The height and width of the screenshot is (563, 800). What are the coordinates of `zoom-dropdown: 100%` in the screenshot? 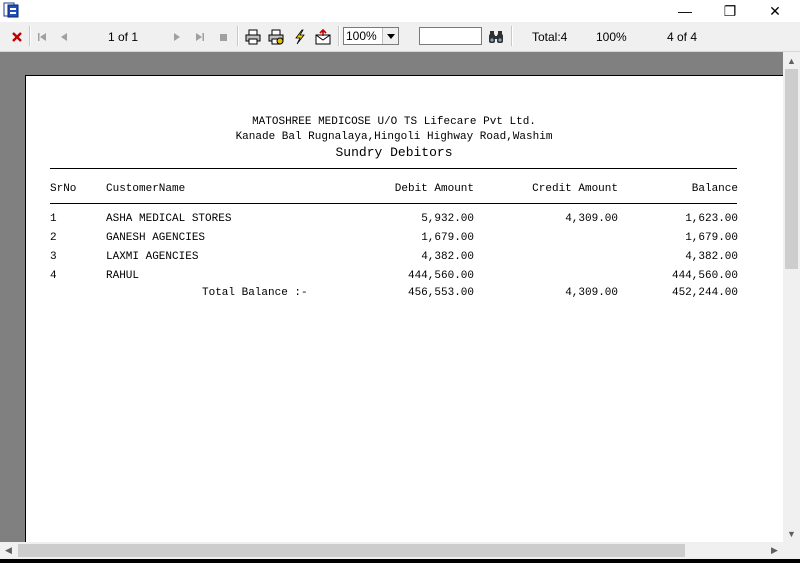 It's located at (371, 36).